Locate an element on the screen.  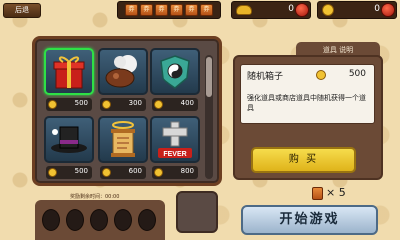
shop-item-gift-box: 500 is located at coordinates (69, 81).